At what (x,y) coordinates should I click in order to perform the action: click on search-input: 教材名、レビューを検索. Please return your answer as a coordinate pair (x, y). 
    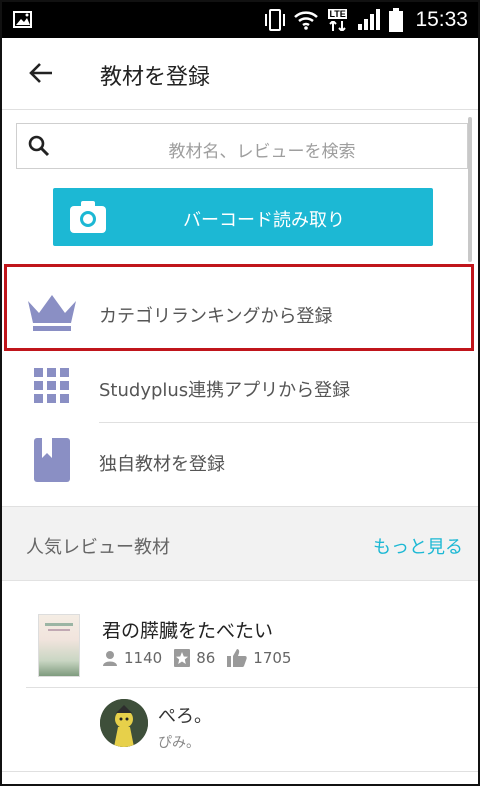
    Looking at the image, I should click on (242, 146).